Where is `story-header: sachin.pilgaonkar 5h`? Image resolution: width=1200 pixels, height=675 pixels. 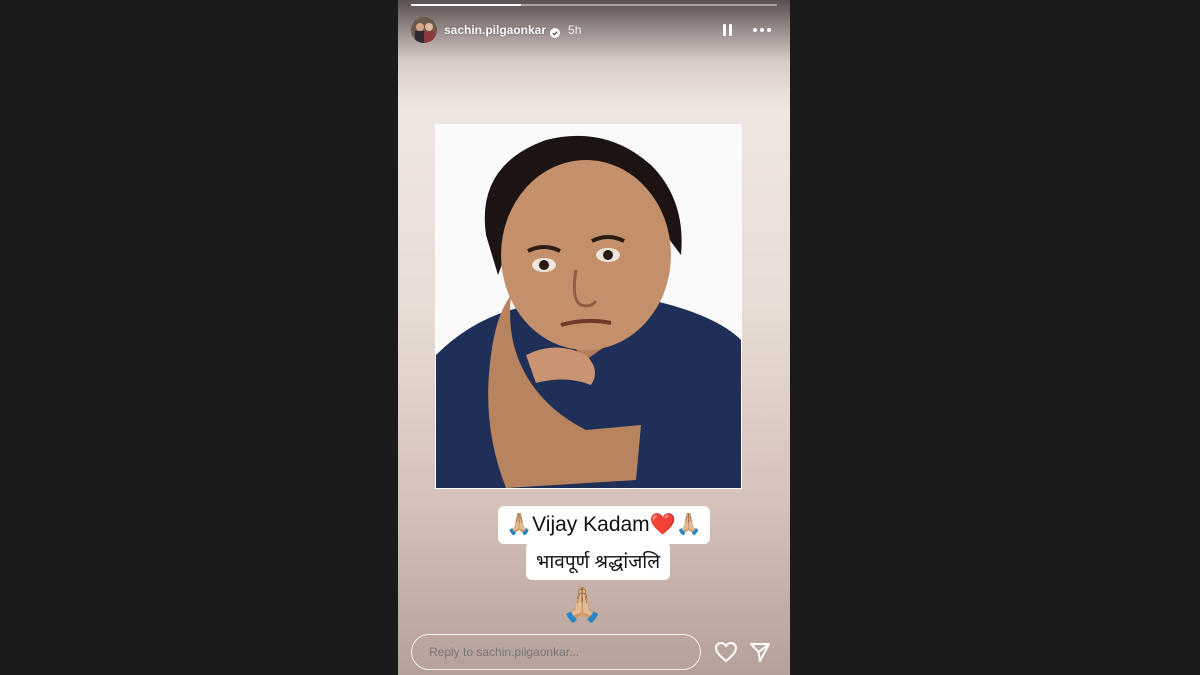
story-header: sachin.pilgaonkar 5h is located at coordinates (594, 30).